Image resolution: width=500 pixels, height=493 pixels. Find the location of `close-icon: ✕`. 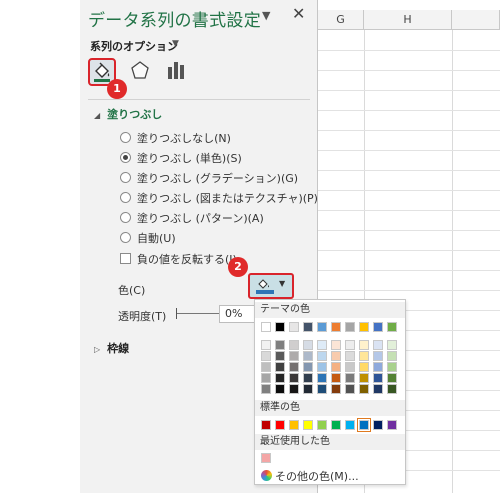

close-icon: ✕ is located at coordinates (298, 13).